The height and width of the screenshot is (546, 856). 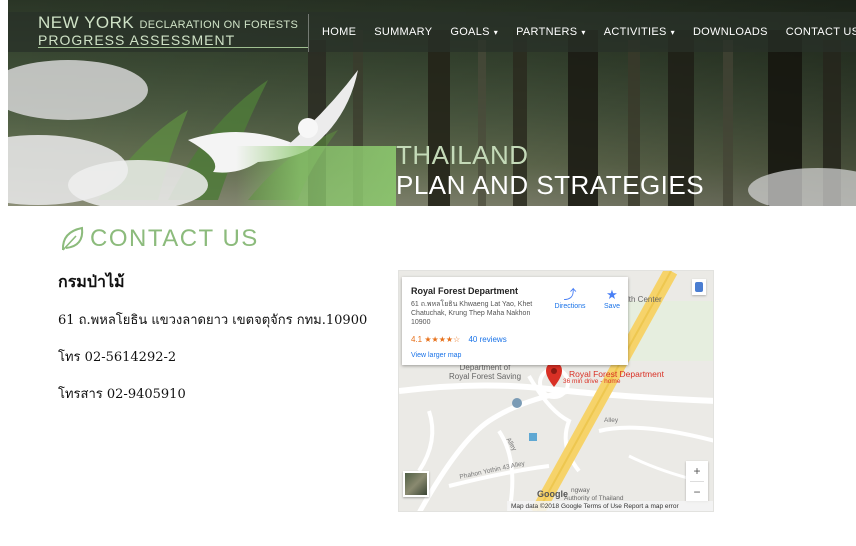 I want to click on hero-title-country: THAILAND, so click(x=462, y=155).